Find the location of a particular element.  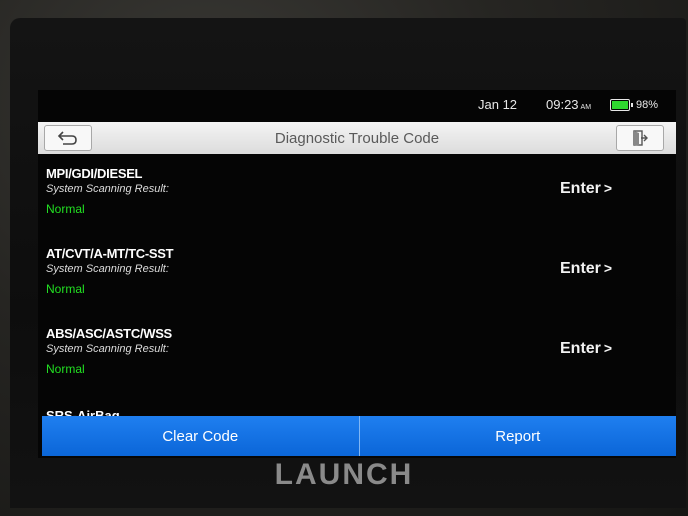

battery-cap is located at coordinates (632, 105).